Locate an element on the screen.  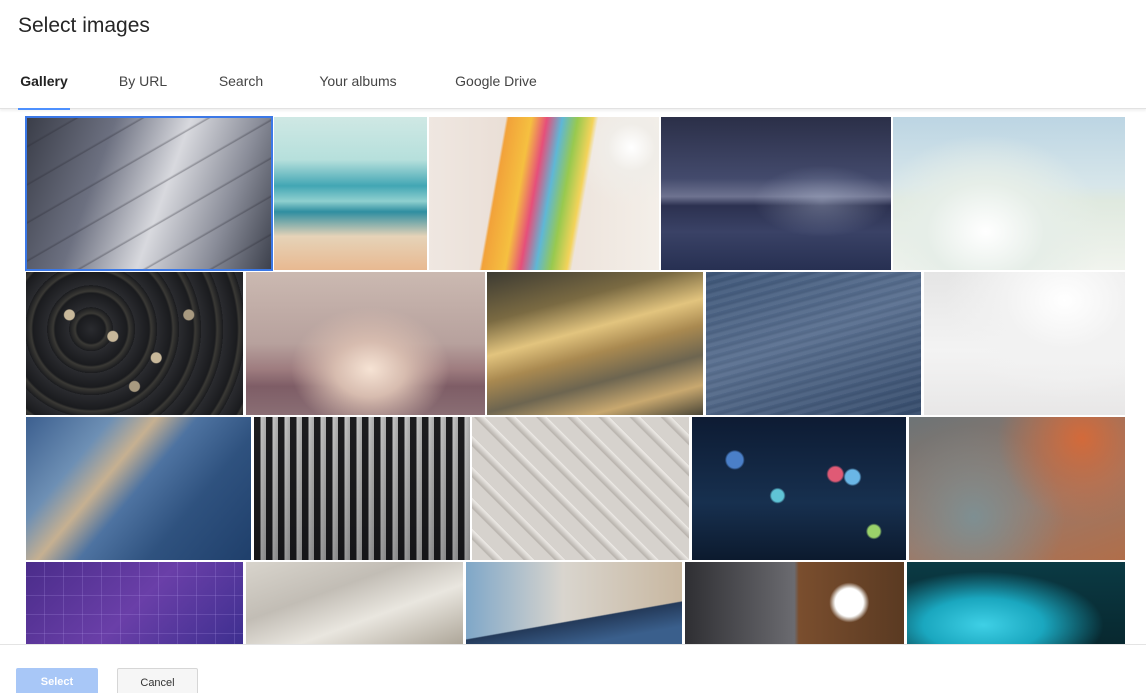
gallery-image-blue-dunes is located at coordinates (138, 488).